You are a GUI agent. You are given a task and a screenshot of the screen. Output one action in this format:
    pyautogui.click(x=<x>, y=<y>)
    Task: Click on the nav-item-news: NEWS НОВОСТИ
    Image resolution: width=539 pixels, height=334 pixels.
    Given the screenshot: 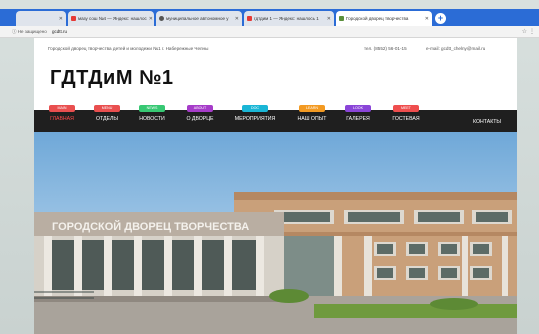 What is the action you would take?
    pyautogui.click(x=152, y=118)
    